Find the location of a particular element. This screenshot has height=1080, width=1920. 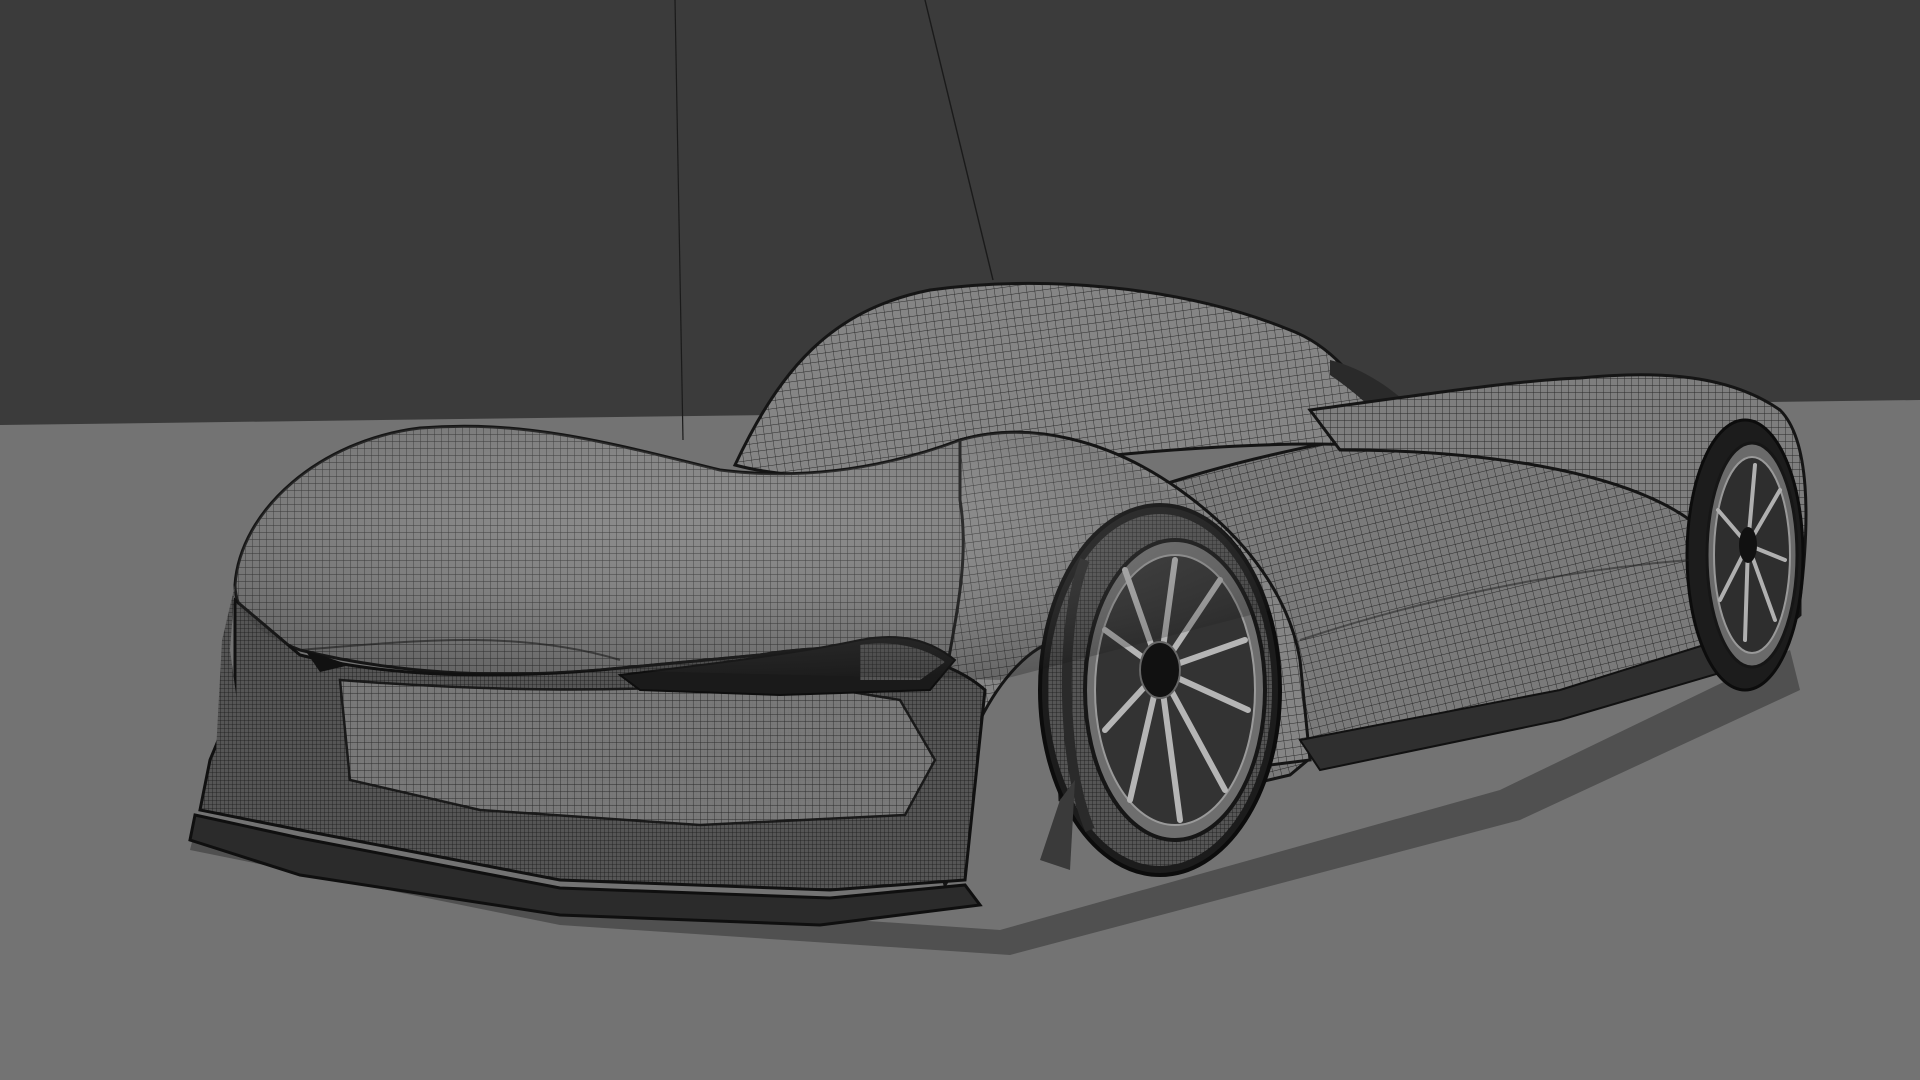

front-wheel-hub is located at coordinates (1160, 670).